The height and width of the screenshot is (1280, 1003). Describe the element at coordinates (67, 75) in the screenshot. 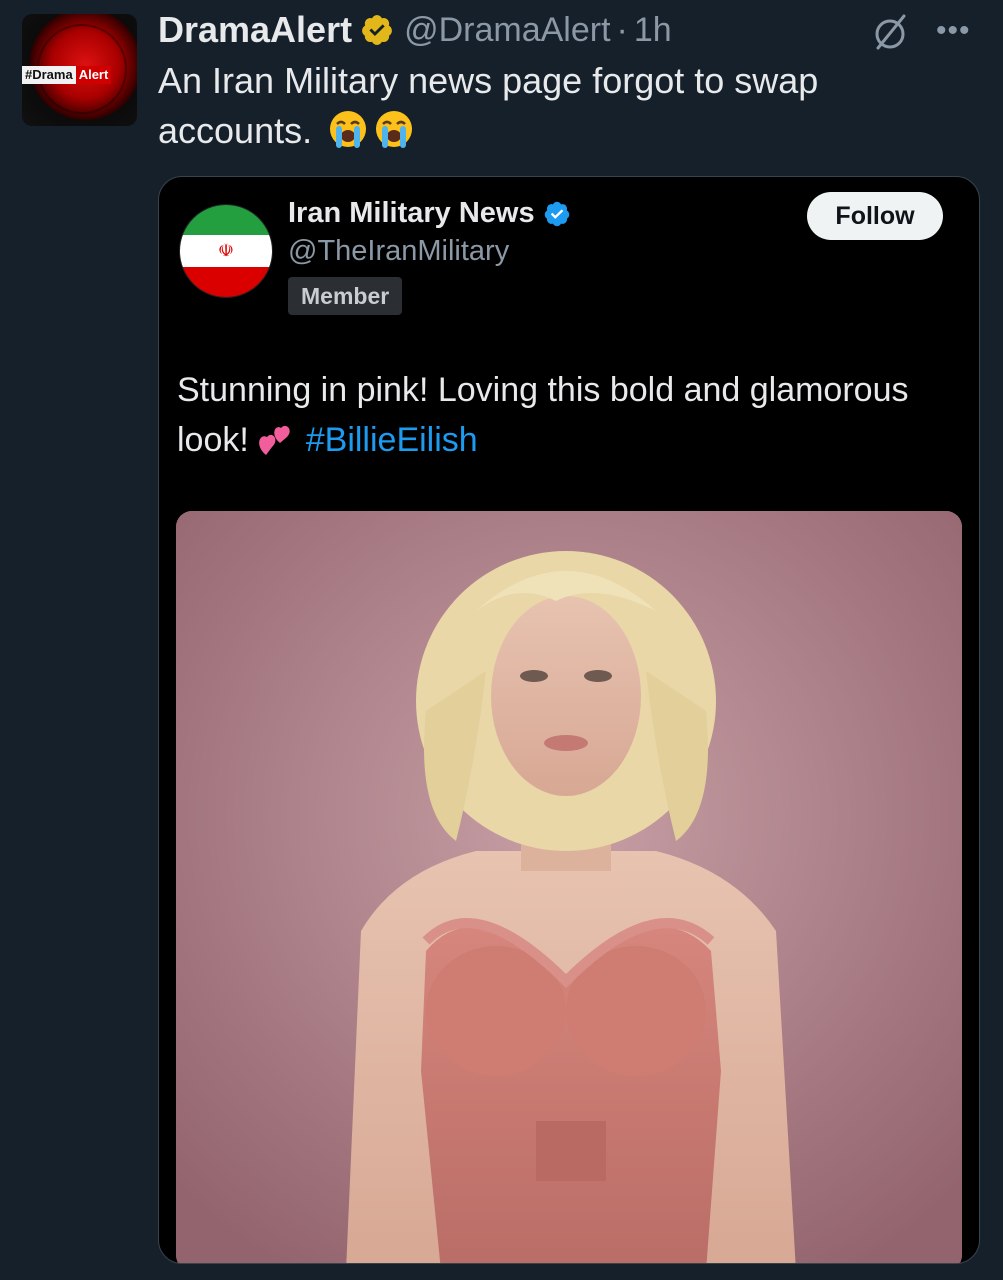

I see `dramaalert-logo: #Drama Alert` at that location.